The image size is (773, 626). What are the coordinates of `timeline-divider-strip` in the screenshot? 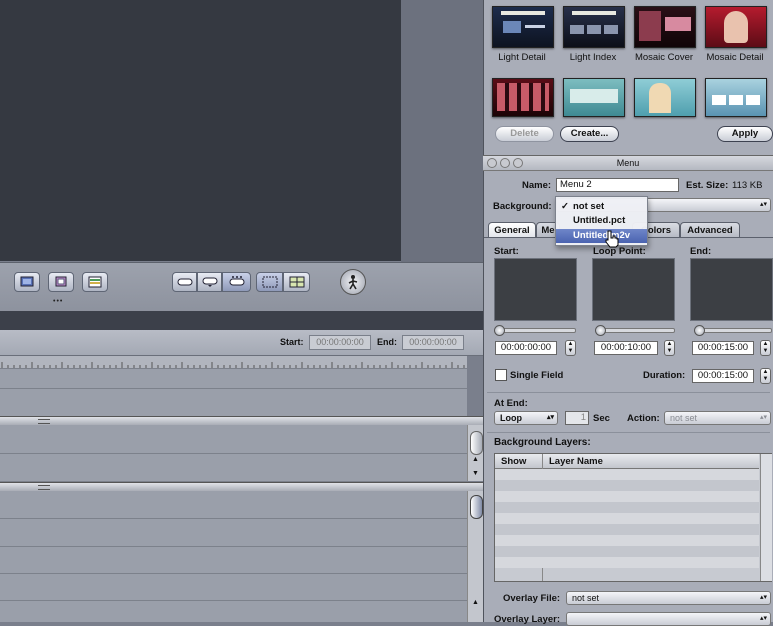 It's located at (241, 320).